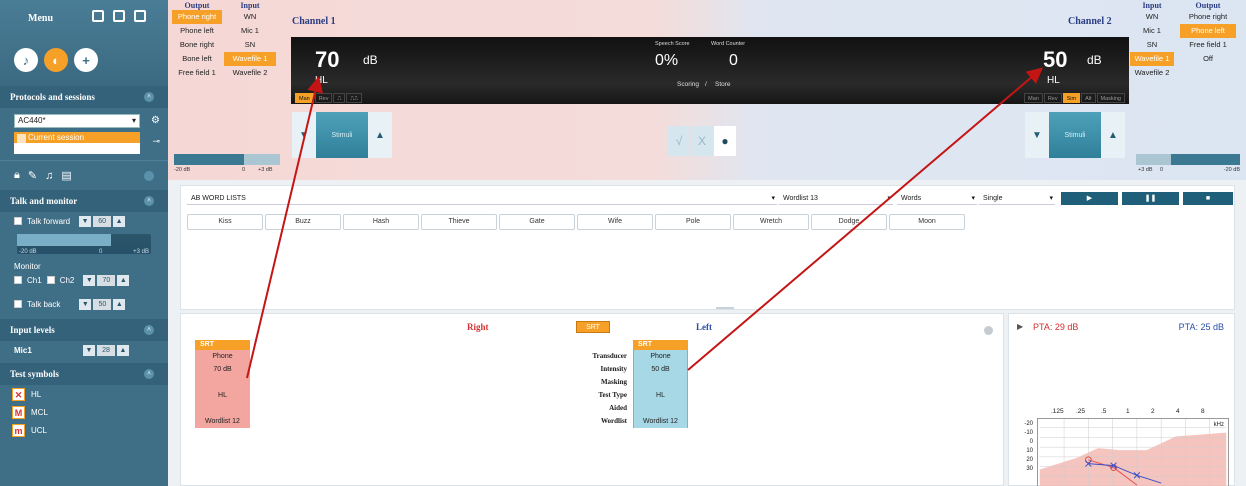 This screenshot has height=486, width=1246. I want to click on ch1-intensity-down-button: ▼, so click(304, 135).